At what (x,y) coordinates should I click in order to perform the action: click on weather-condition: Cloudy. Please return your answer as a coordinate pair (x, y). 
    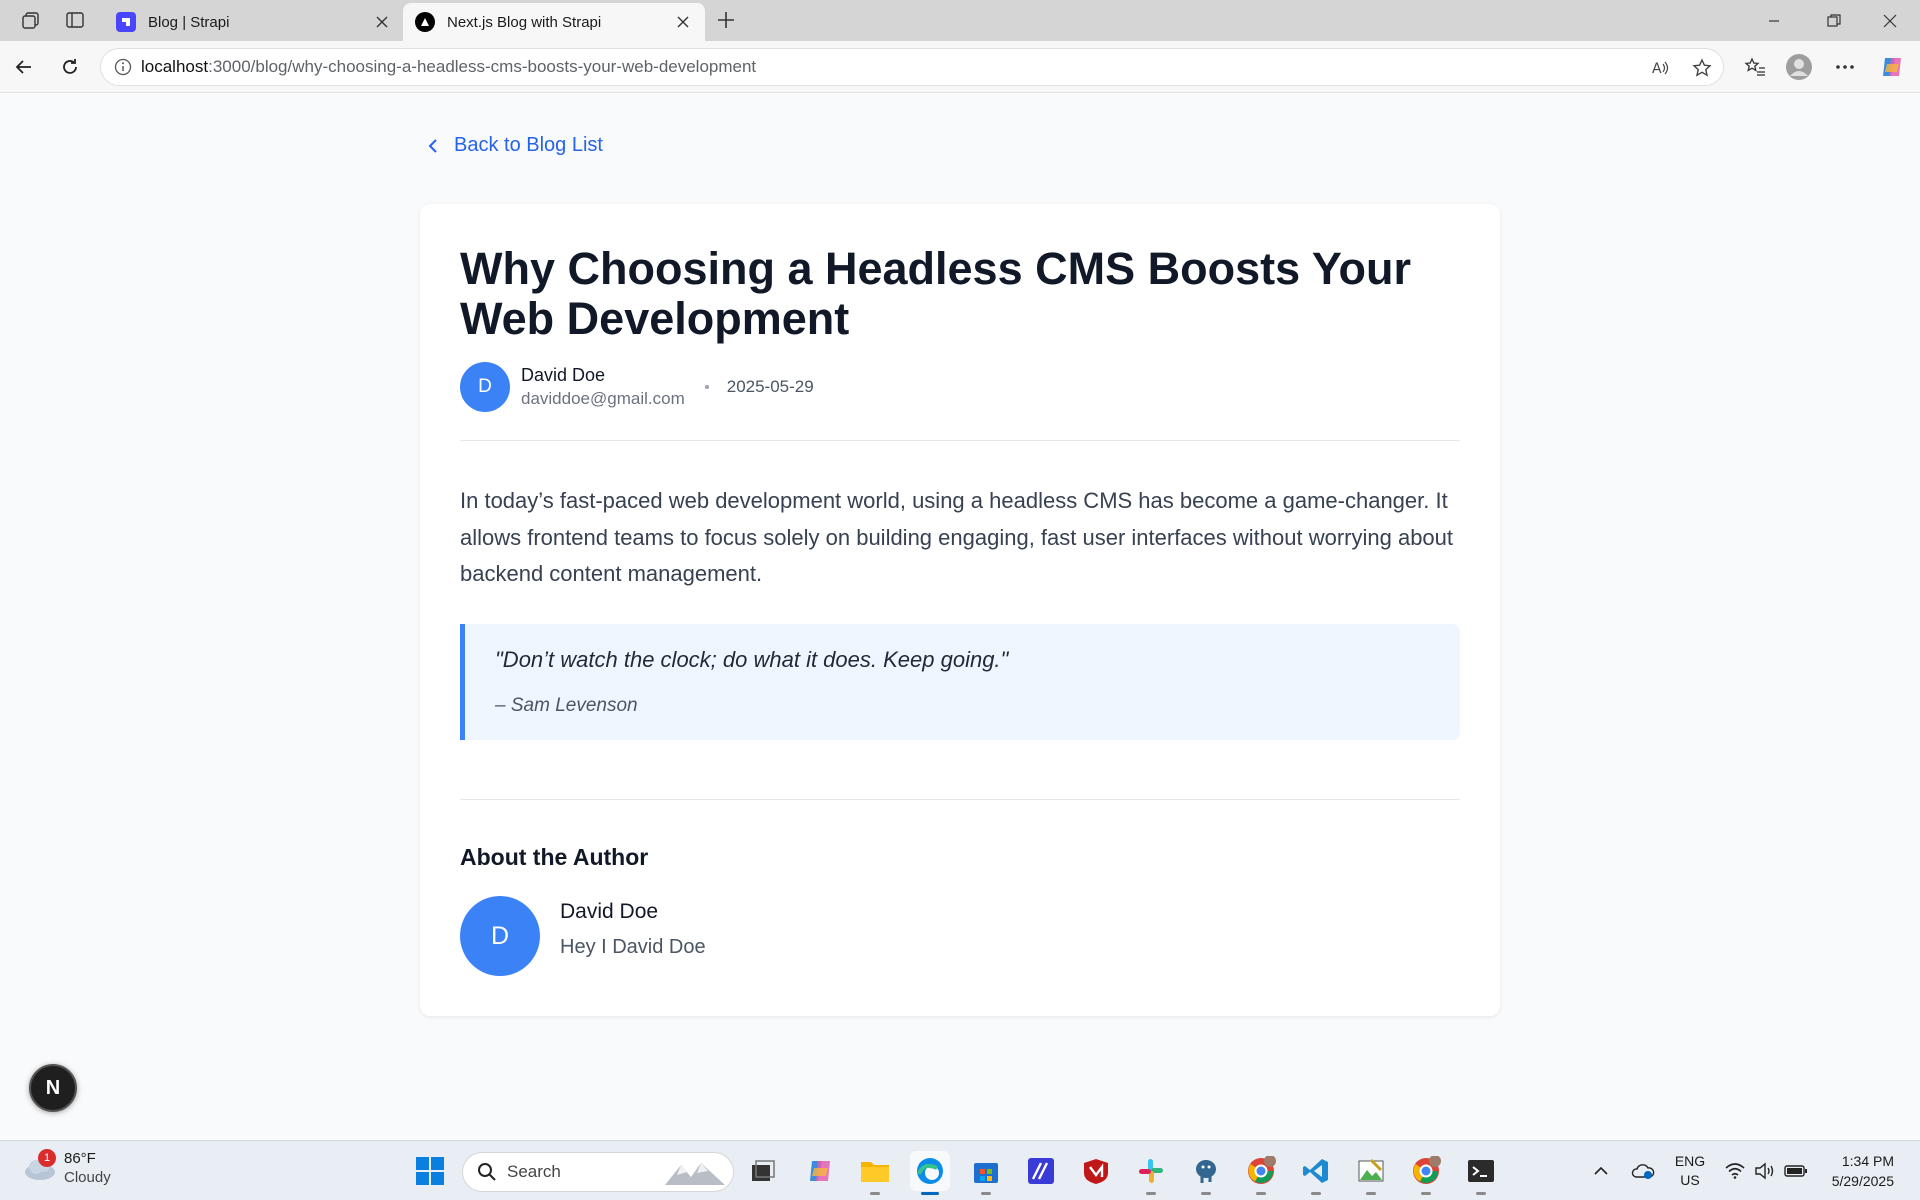
    Looking at the image, I should click on (87, 1177).